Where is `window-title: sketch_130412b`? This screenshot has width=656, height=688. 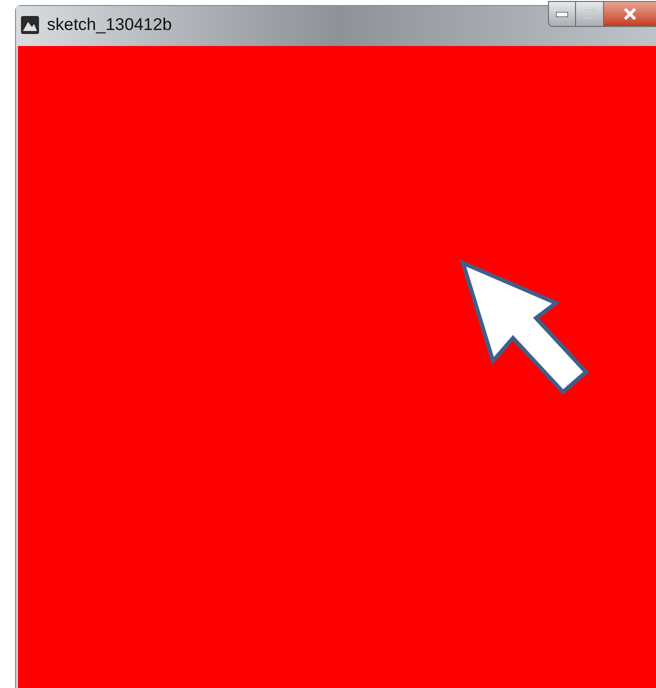
window-title: sketch_130412b is located at coordinates (109, 25).